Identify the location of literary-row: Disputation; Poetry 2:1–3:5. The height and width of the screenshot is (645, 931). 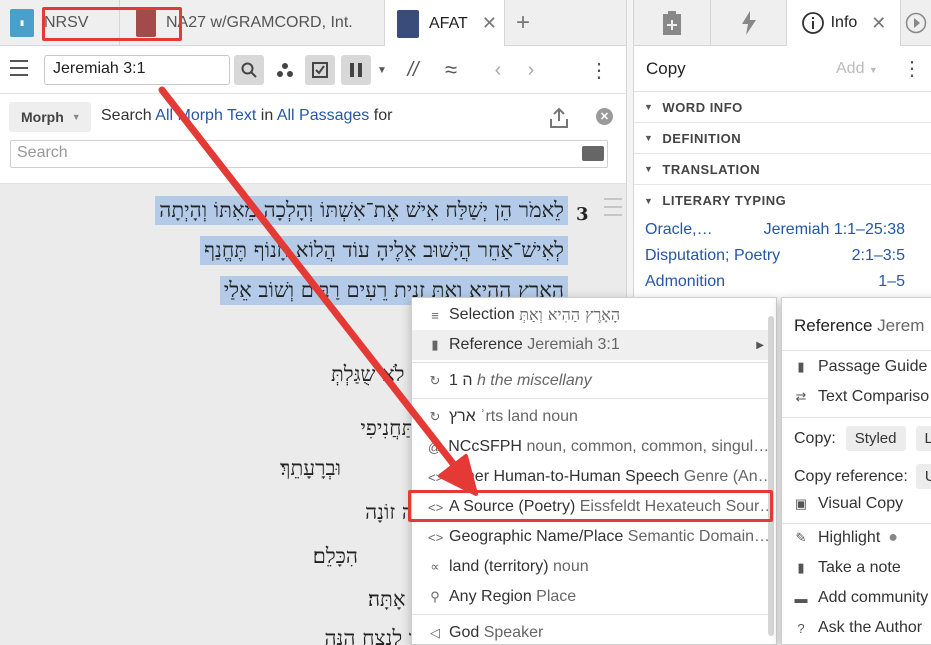
(775, 256).